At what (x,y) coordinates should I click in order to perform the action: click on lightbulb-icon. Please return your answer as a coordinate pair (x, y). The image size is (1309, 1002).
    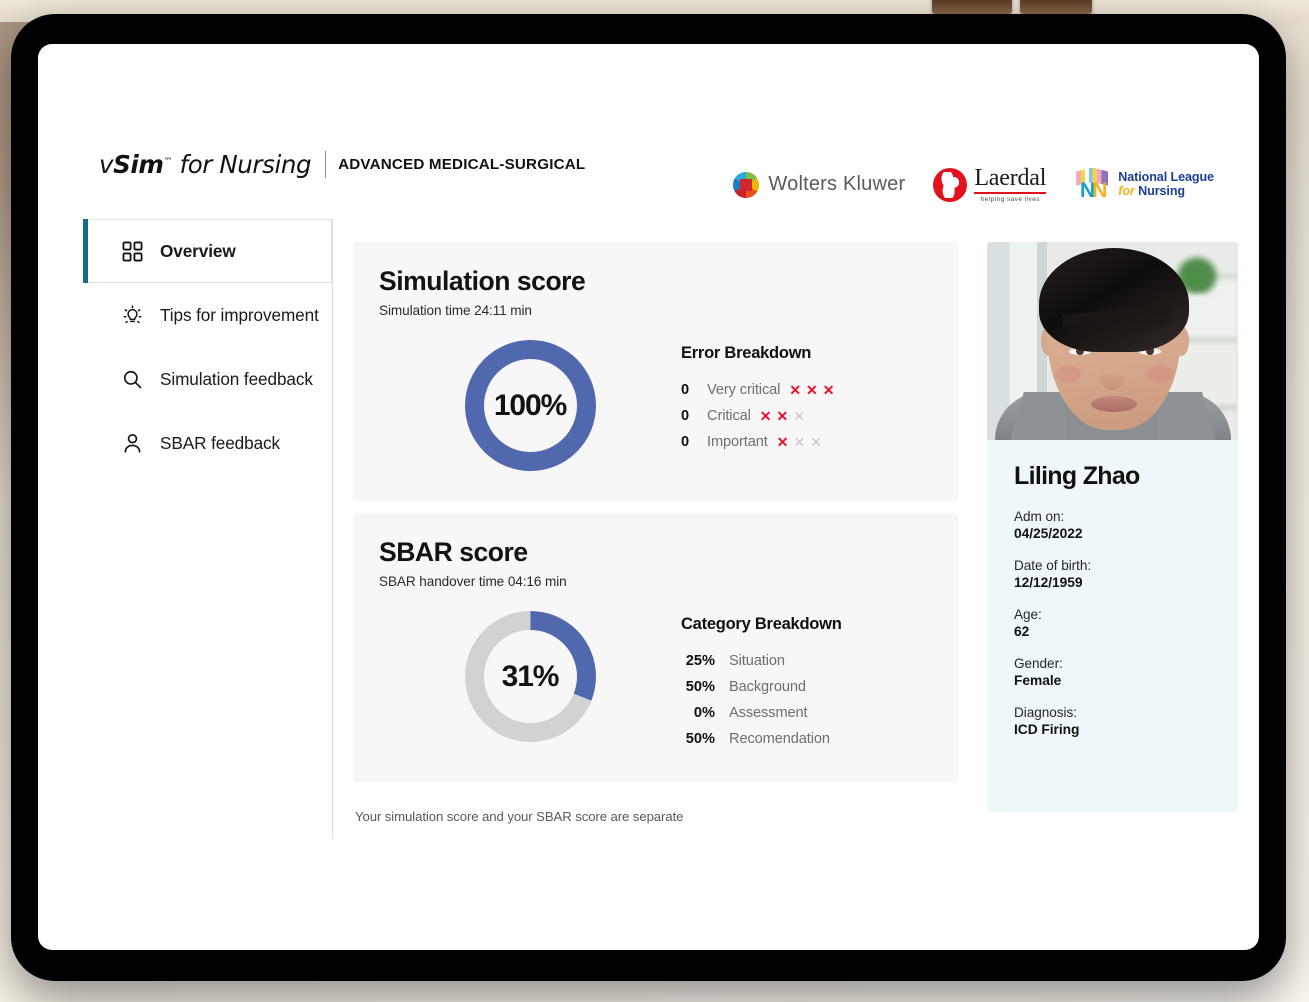
    Looking at the image, I should click on (132, 315).